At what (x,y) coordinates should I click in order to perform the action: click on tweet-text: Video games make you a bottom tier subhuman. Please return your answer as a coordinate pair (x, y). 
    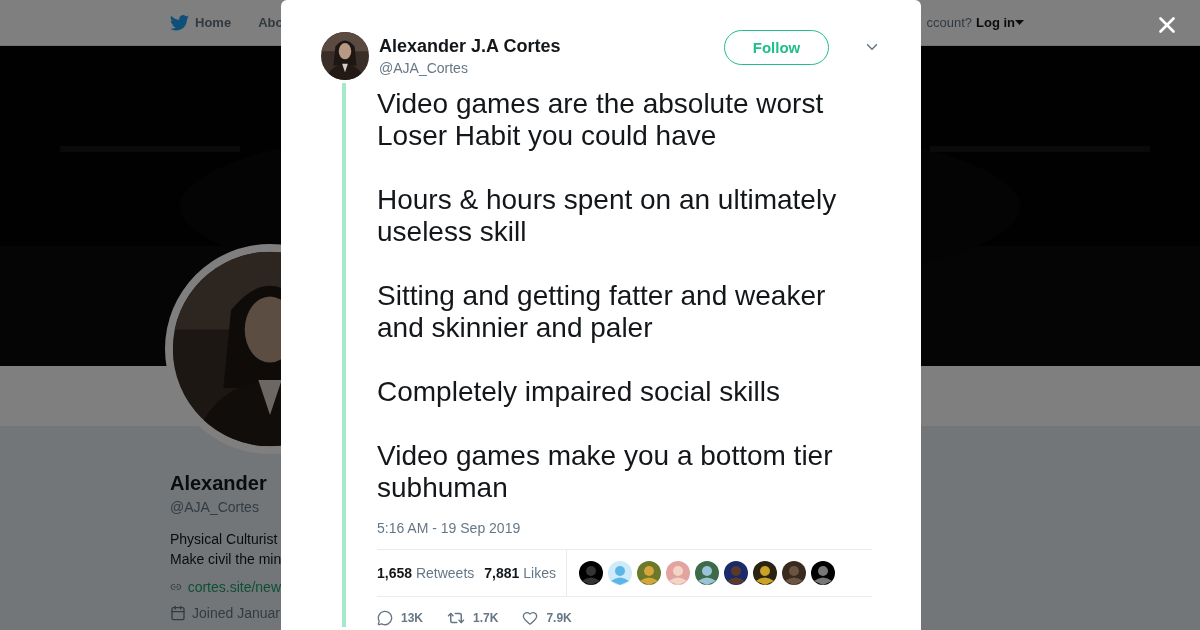
    Looking at the image, I should click on (605, 472).